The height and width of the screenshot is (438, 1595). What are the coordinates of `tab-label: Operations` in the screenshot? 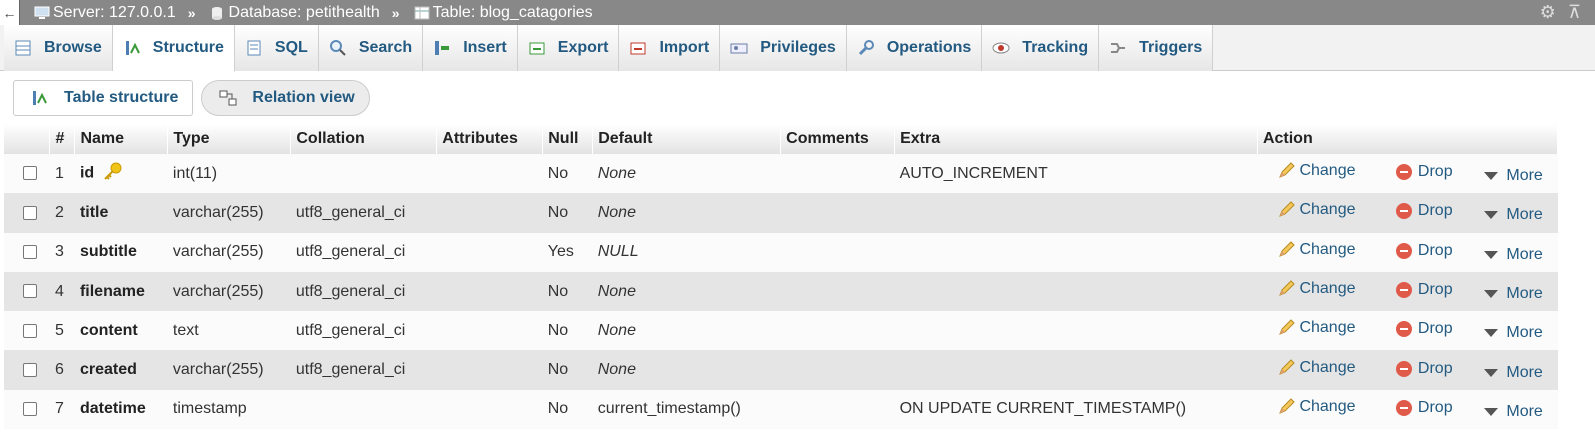 It's located at (929, 47).